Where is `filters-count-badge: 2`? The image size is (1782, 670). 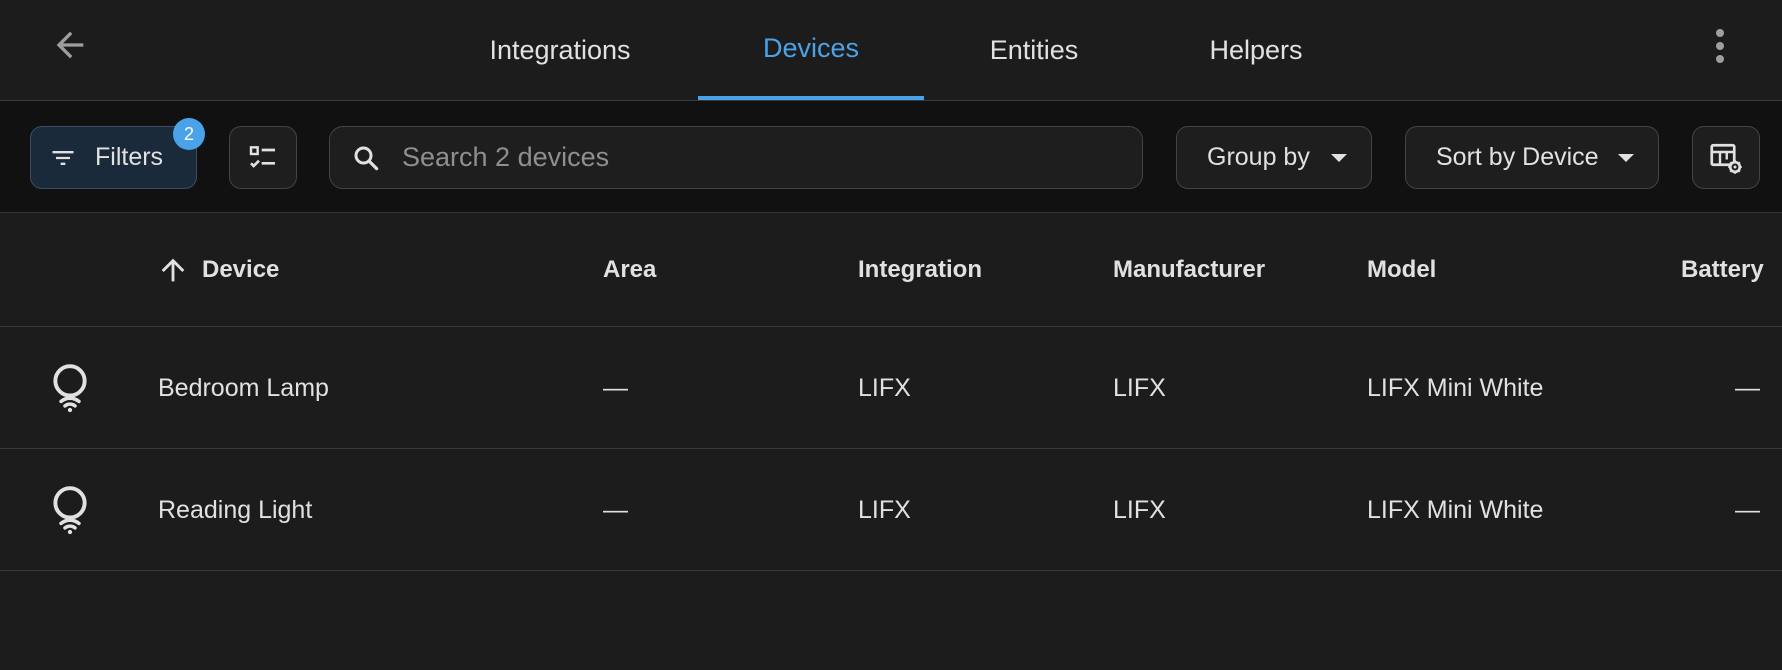
filters-count-badge: 2 is located at coordinates (189, 134).